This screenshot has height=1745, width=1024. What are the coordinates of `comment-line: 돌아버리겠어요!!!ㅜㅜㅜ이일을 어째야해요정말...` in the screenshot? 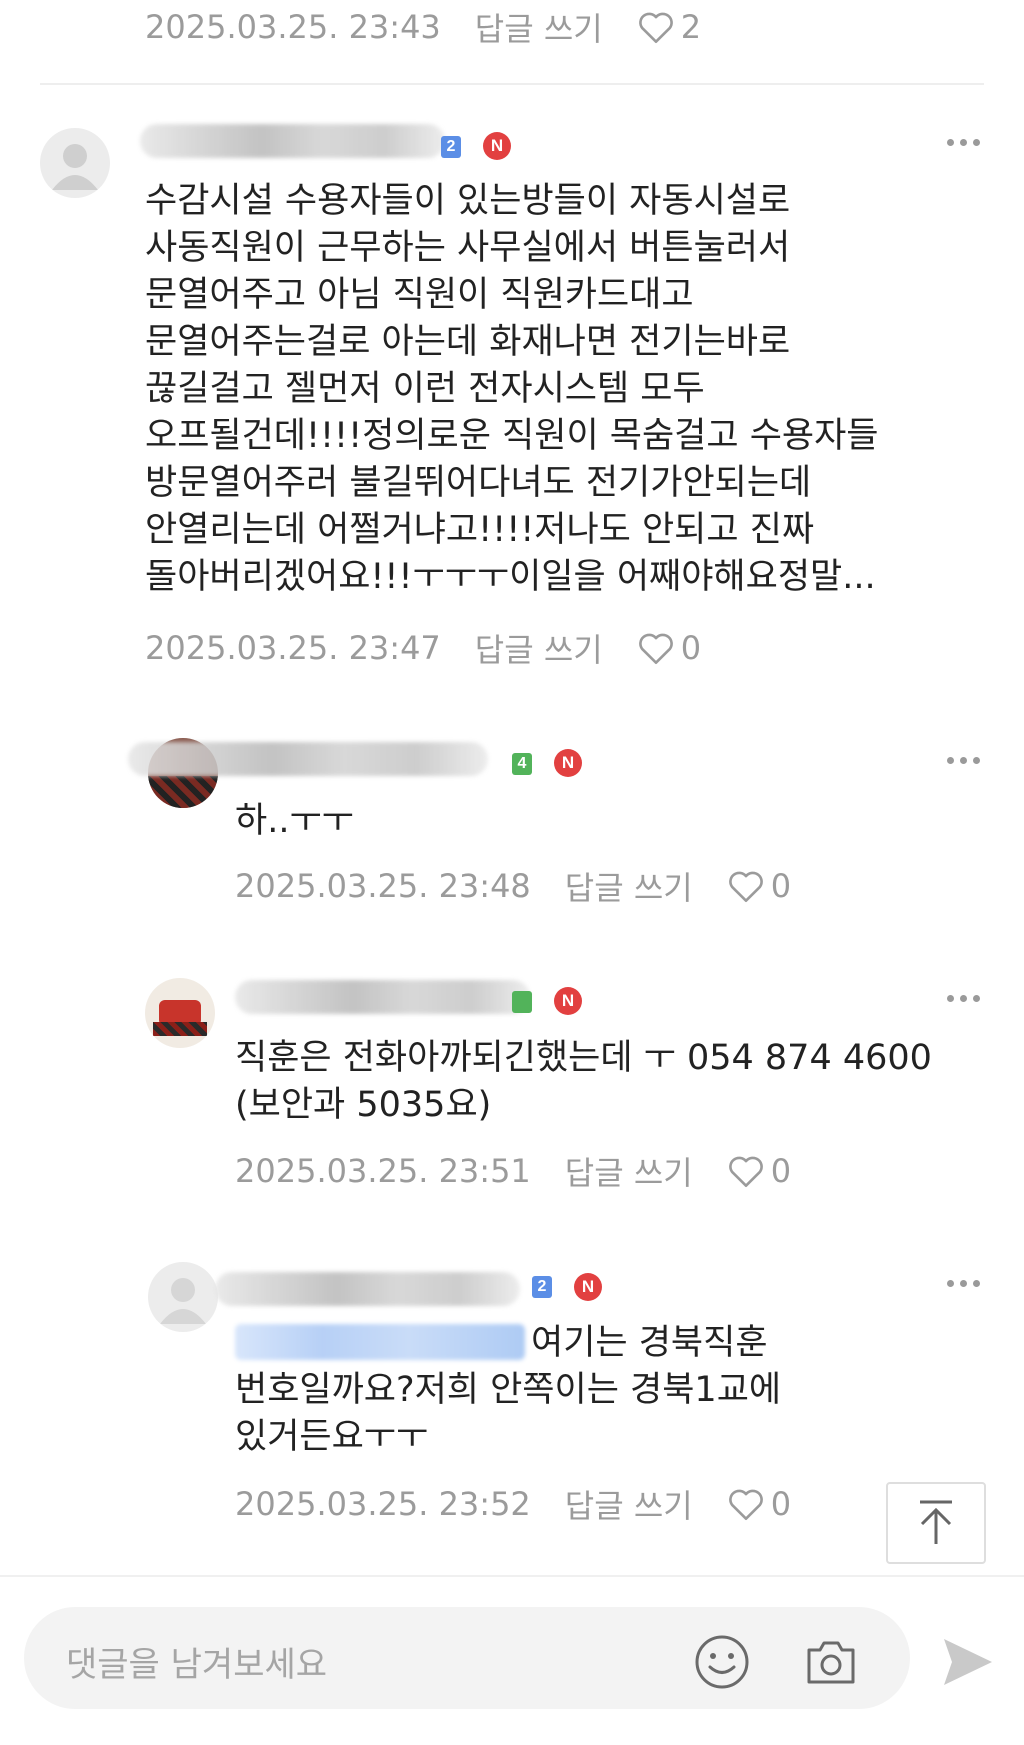 It's located at (510, 577).